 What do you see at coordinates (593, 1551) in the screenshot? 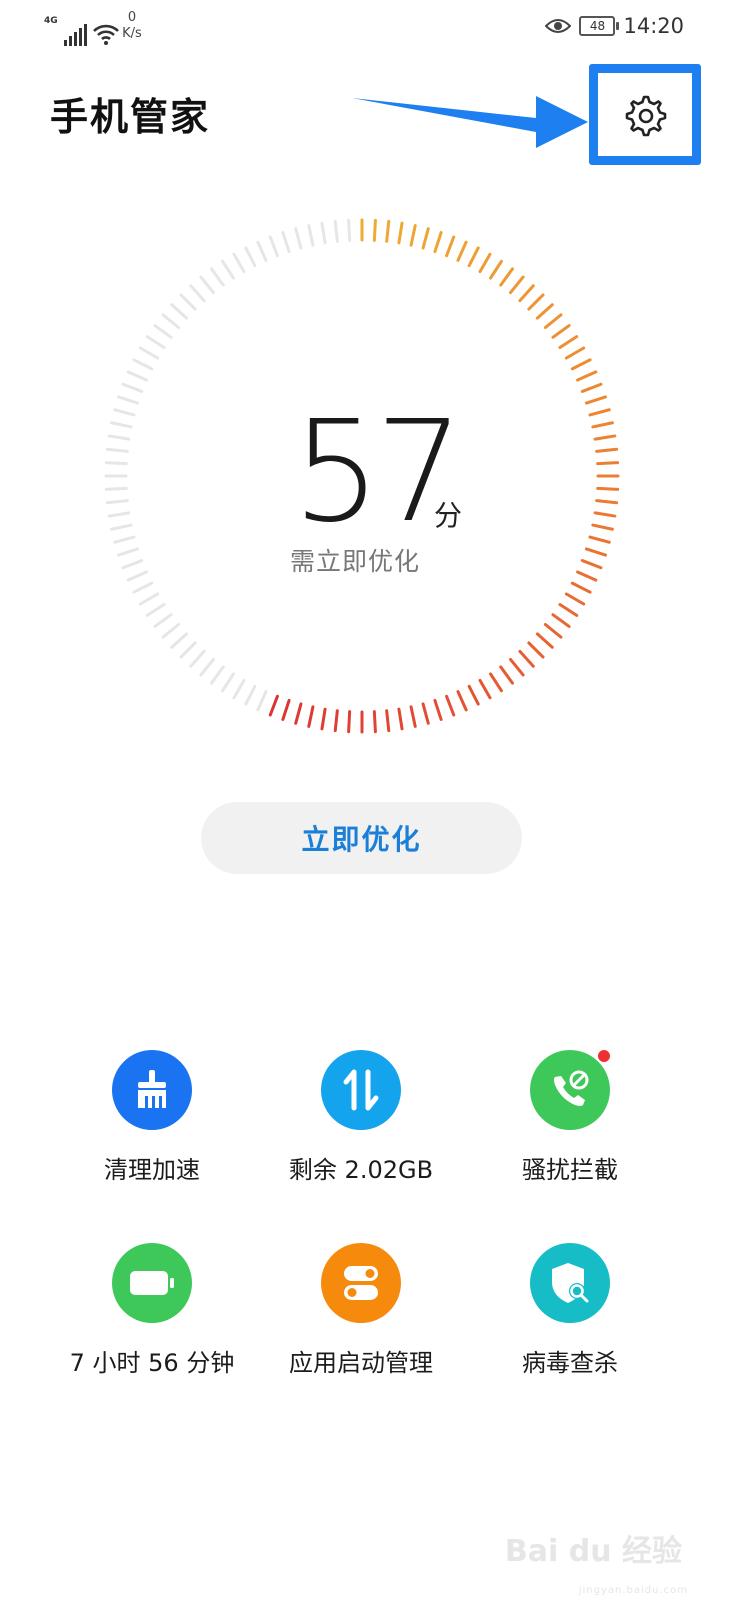
I see `watermark-logo: Bai du 经验` at bounding box center [593, 1551].